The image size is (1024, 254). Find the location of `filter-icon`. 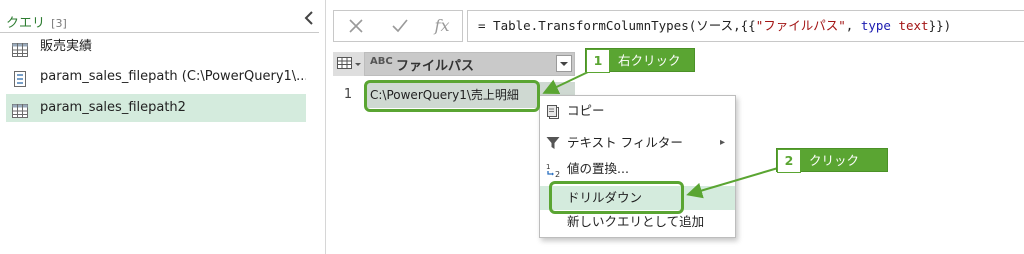

filter-icon is located at coordinates (553, 143).